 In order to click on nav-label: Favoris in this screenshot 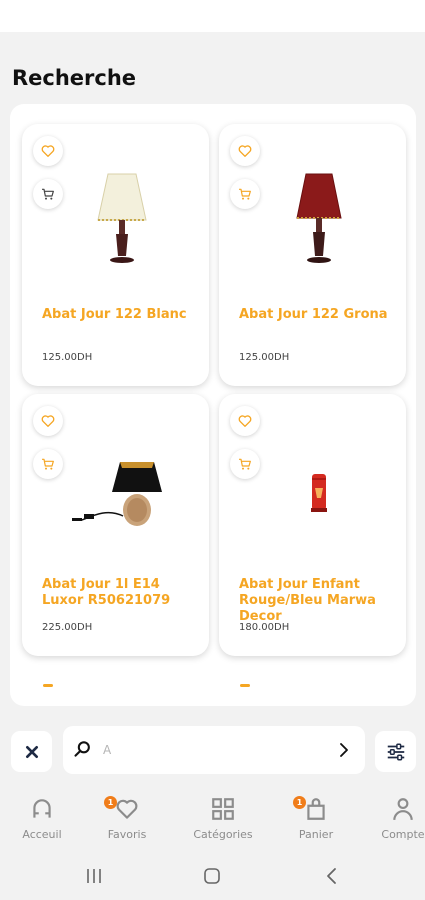, I will do `click(127, 834)`.